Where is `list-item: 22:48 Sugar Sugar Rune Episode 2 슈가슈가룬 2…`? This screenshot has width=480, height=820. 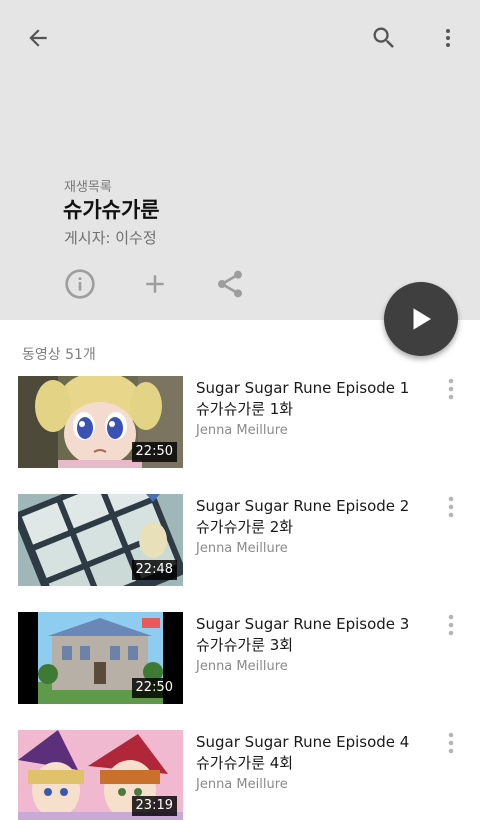 list-item: 22:48 Sugar Sugar Rune Episode 2 슈가슈가룬 2… is located at coordinates (240, 542).